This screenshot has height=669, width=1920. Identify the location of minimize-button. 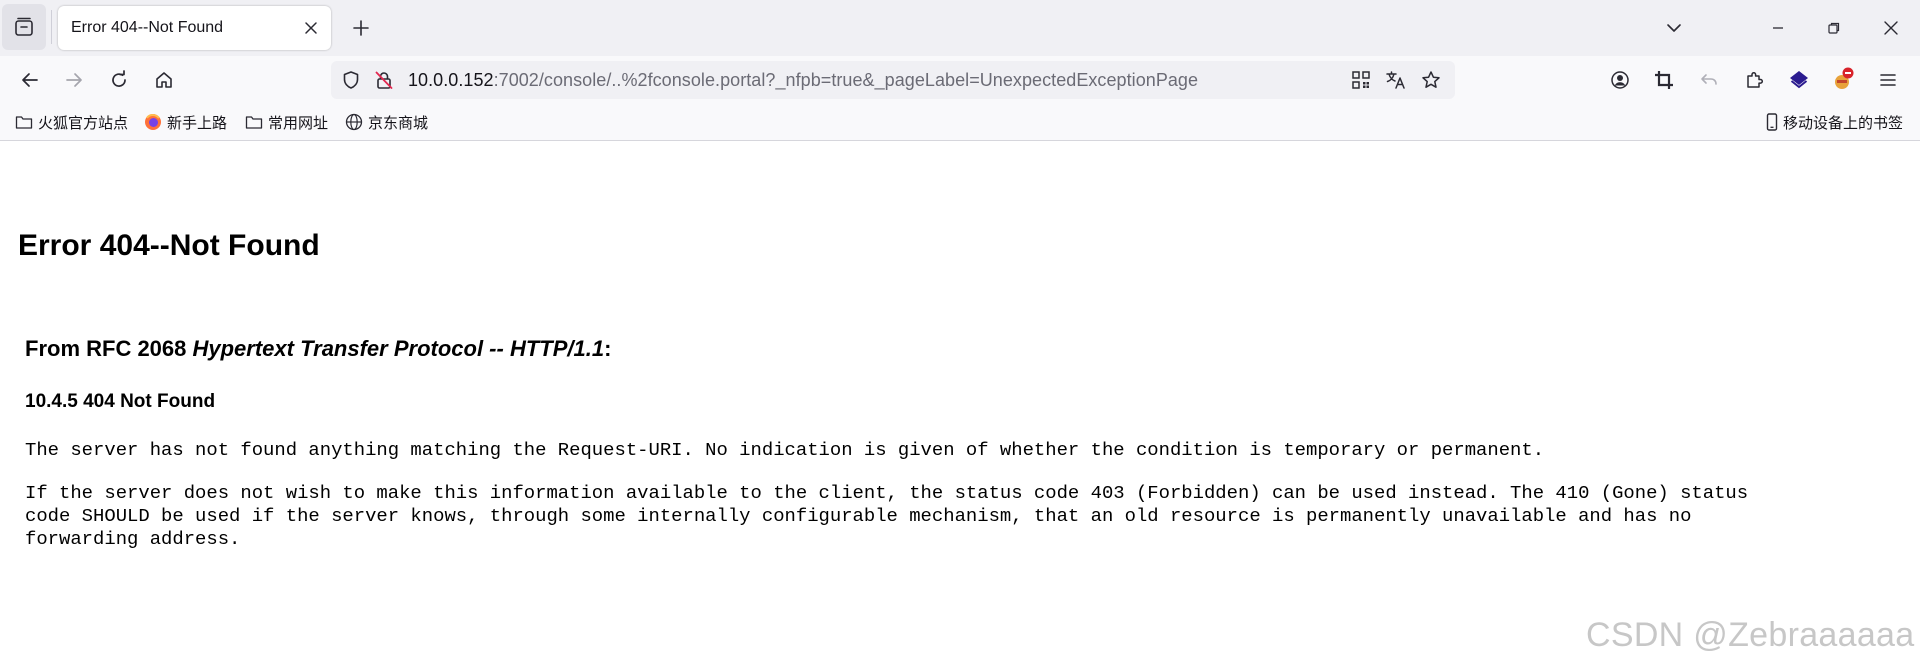
(1778, 28).